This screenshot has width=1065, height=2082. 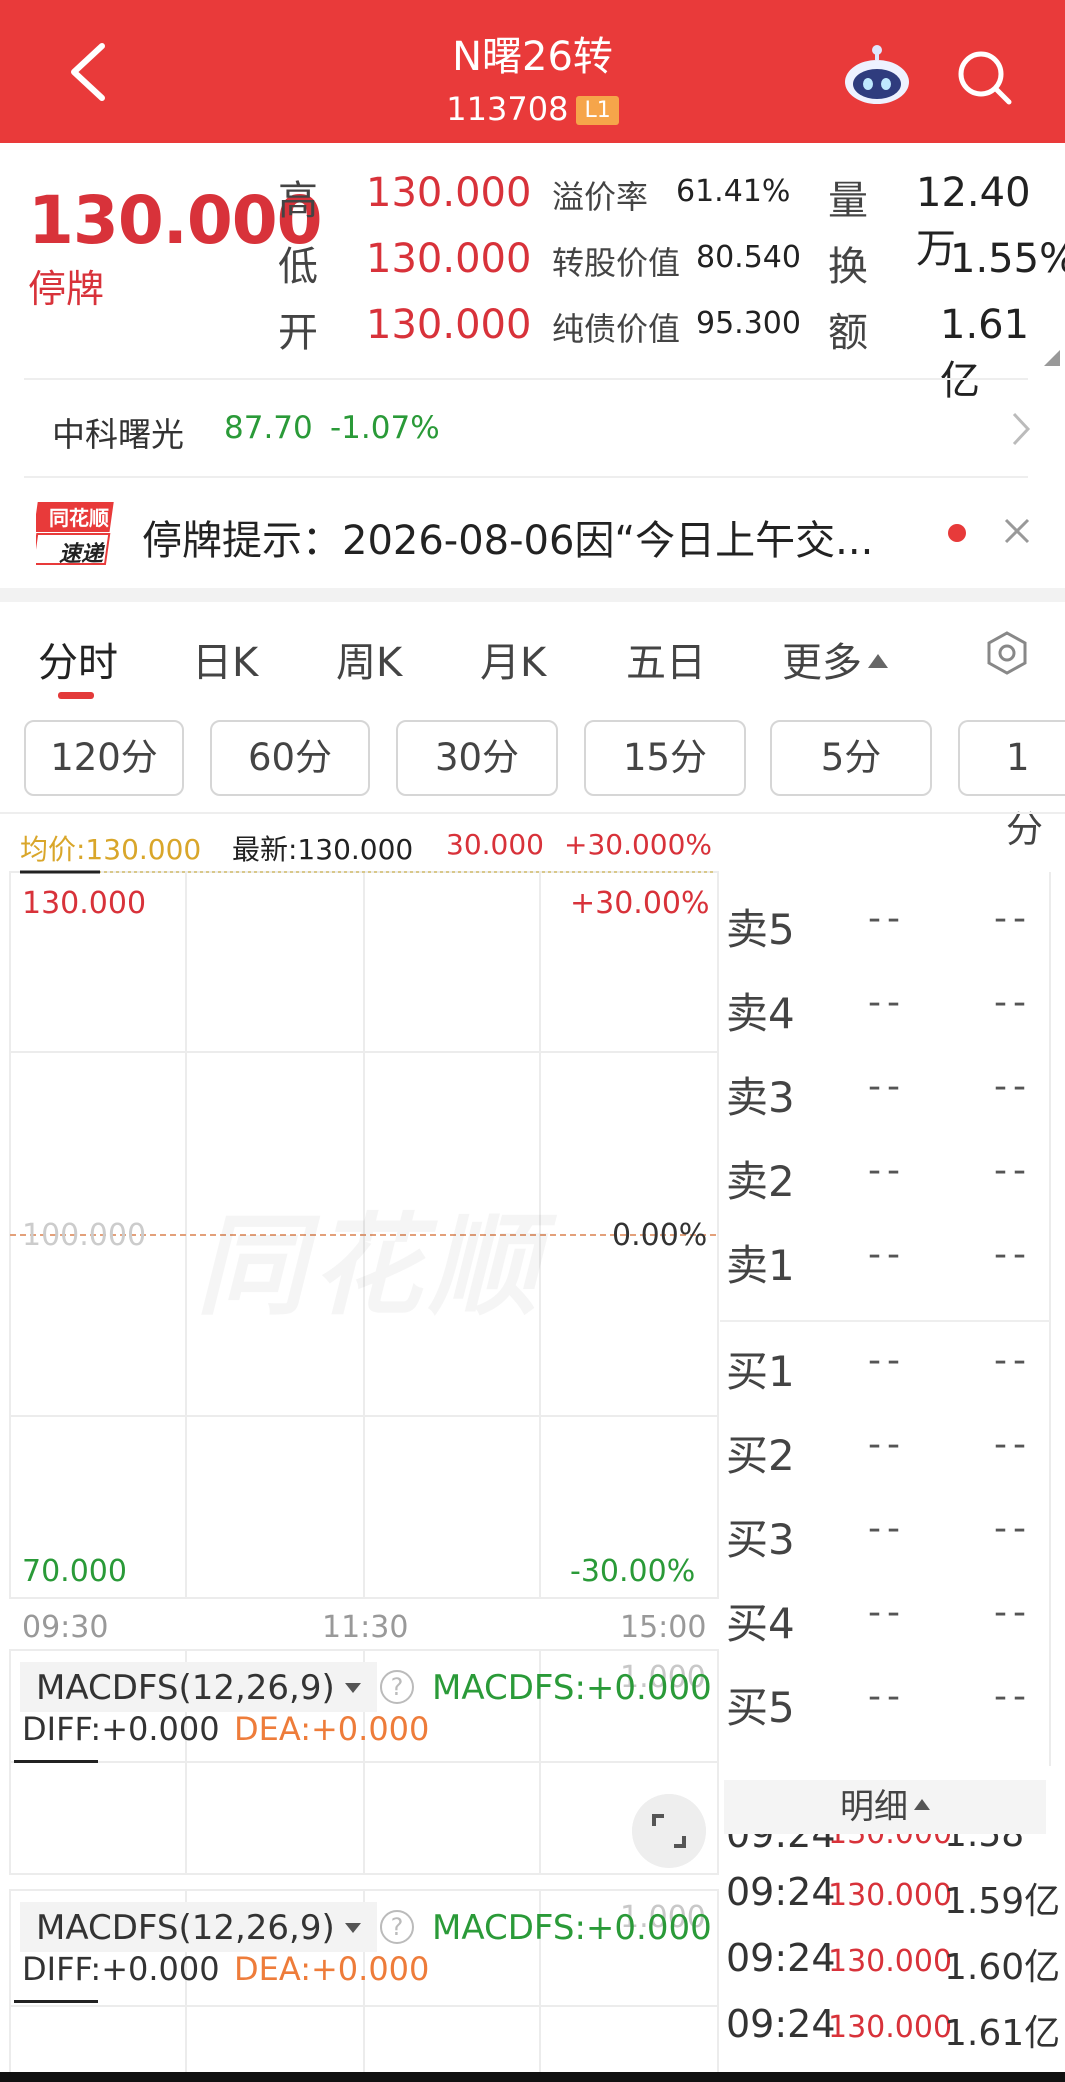 I want to click on premium-rate-label: 溢价率, so click(x=600, y=197).